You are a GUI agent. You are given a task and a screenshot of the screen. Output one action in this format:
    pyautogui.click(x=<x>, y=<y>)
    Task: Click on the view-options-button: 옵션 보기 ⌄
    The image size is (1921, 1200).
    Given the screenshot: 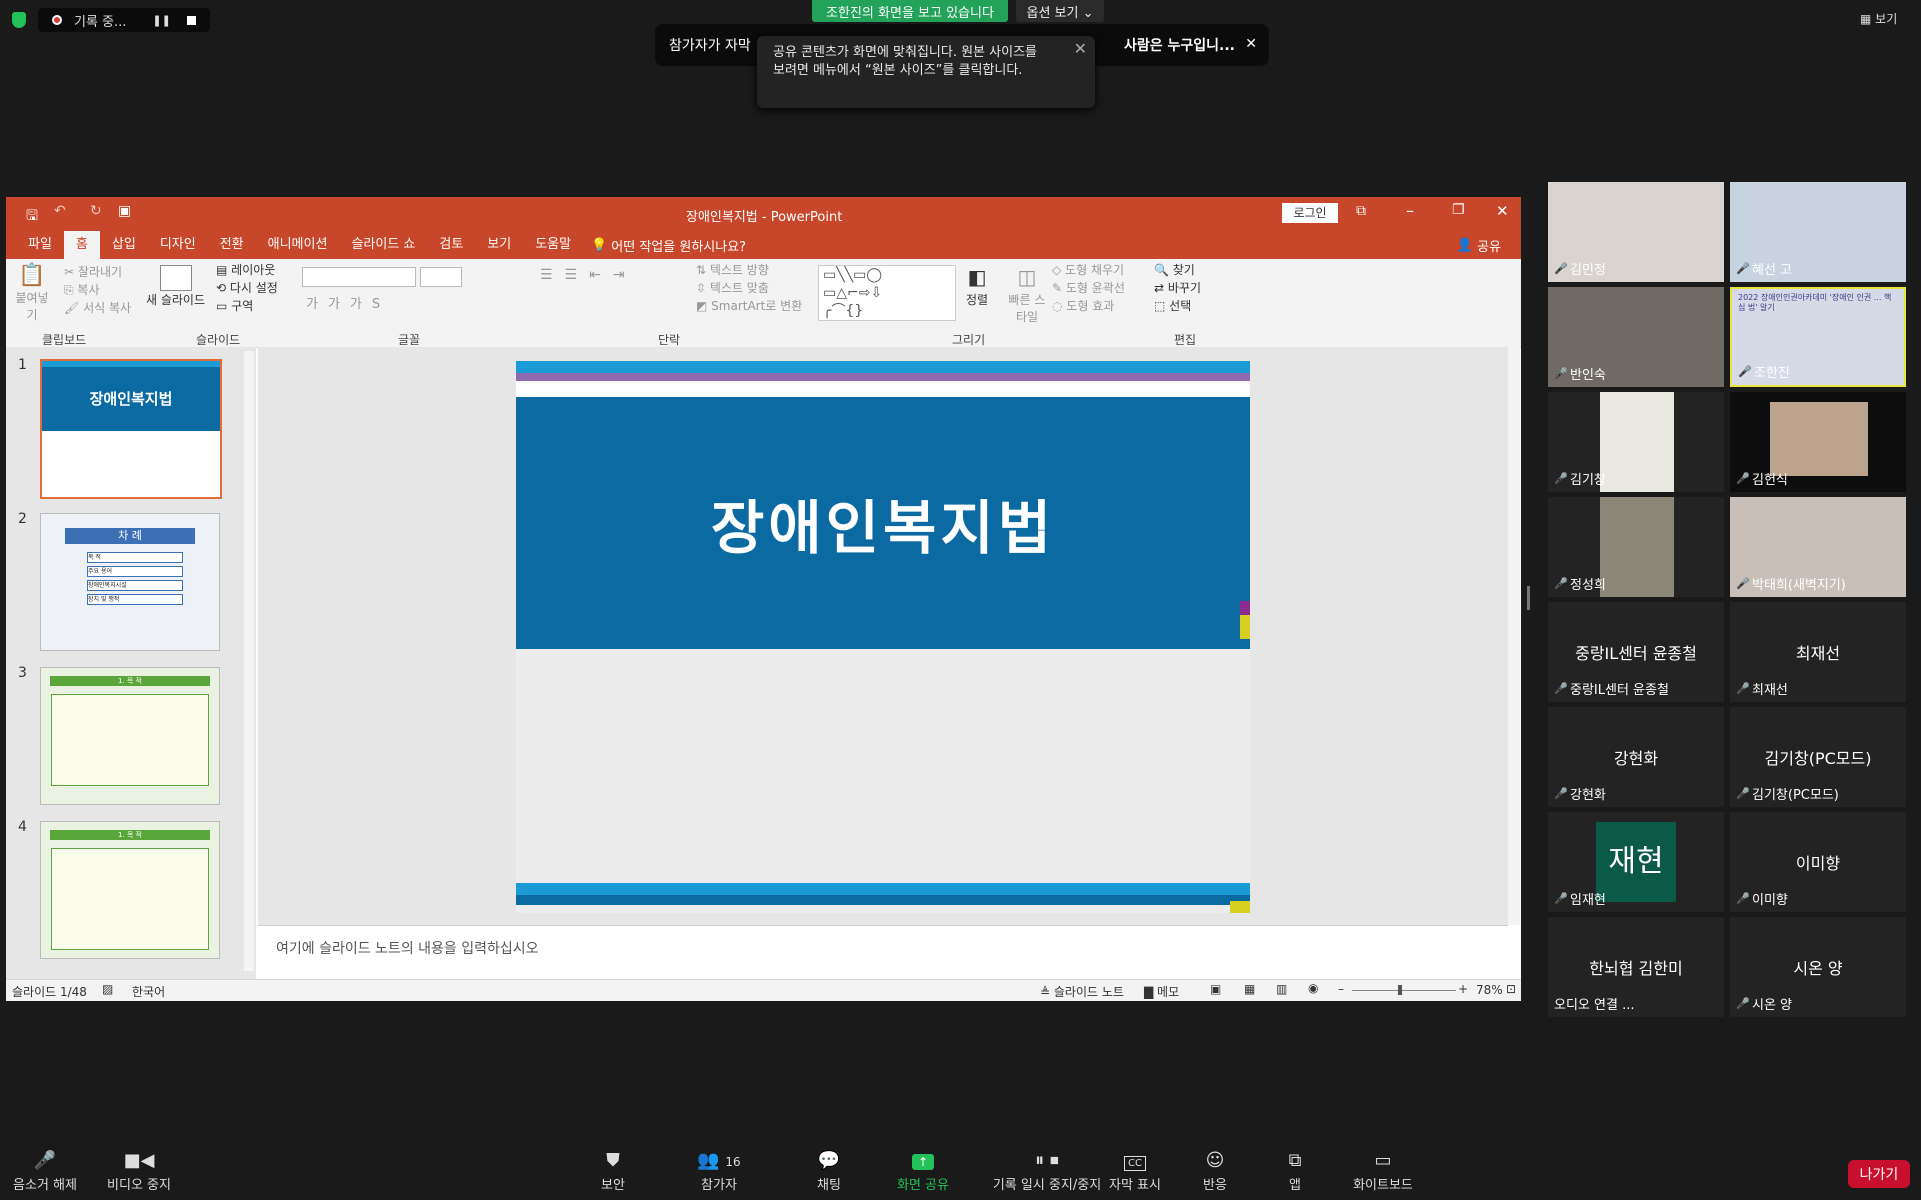 What is the action you would take?
    pyautogui.click(x=1060, y=11)
    